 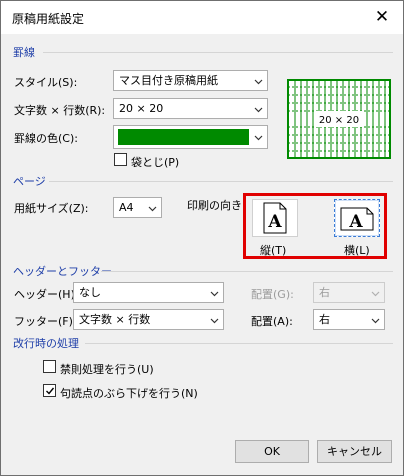 What do you see at coordinates (107, 369) in the screenshot?
I see `kinsoku-label: 禁則処理を行う(U)` at bounding box center [107, 369].